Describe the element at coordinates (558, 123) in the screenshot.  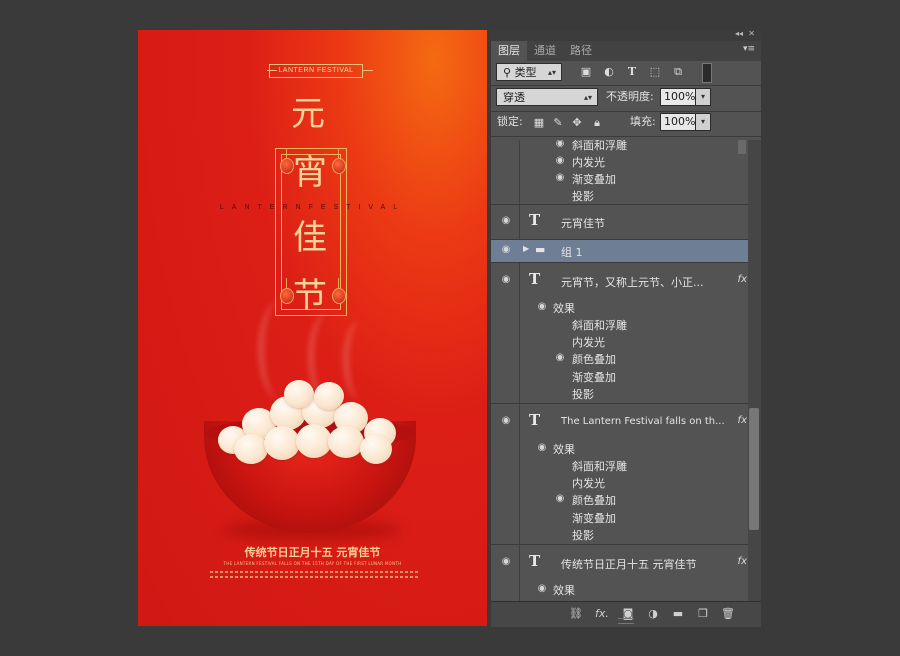
I see `lock-image-icon: ✎` at that location.